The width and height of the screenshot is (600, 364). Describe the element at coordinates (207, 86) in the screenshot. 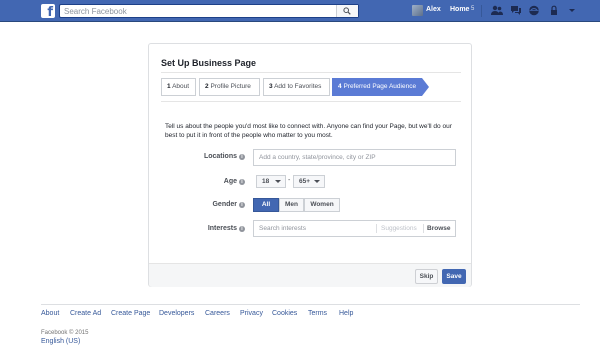

I see `step-number: 2` at that location.